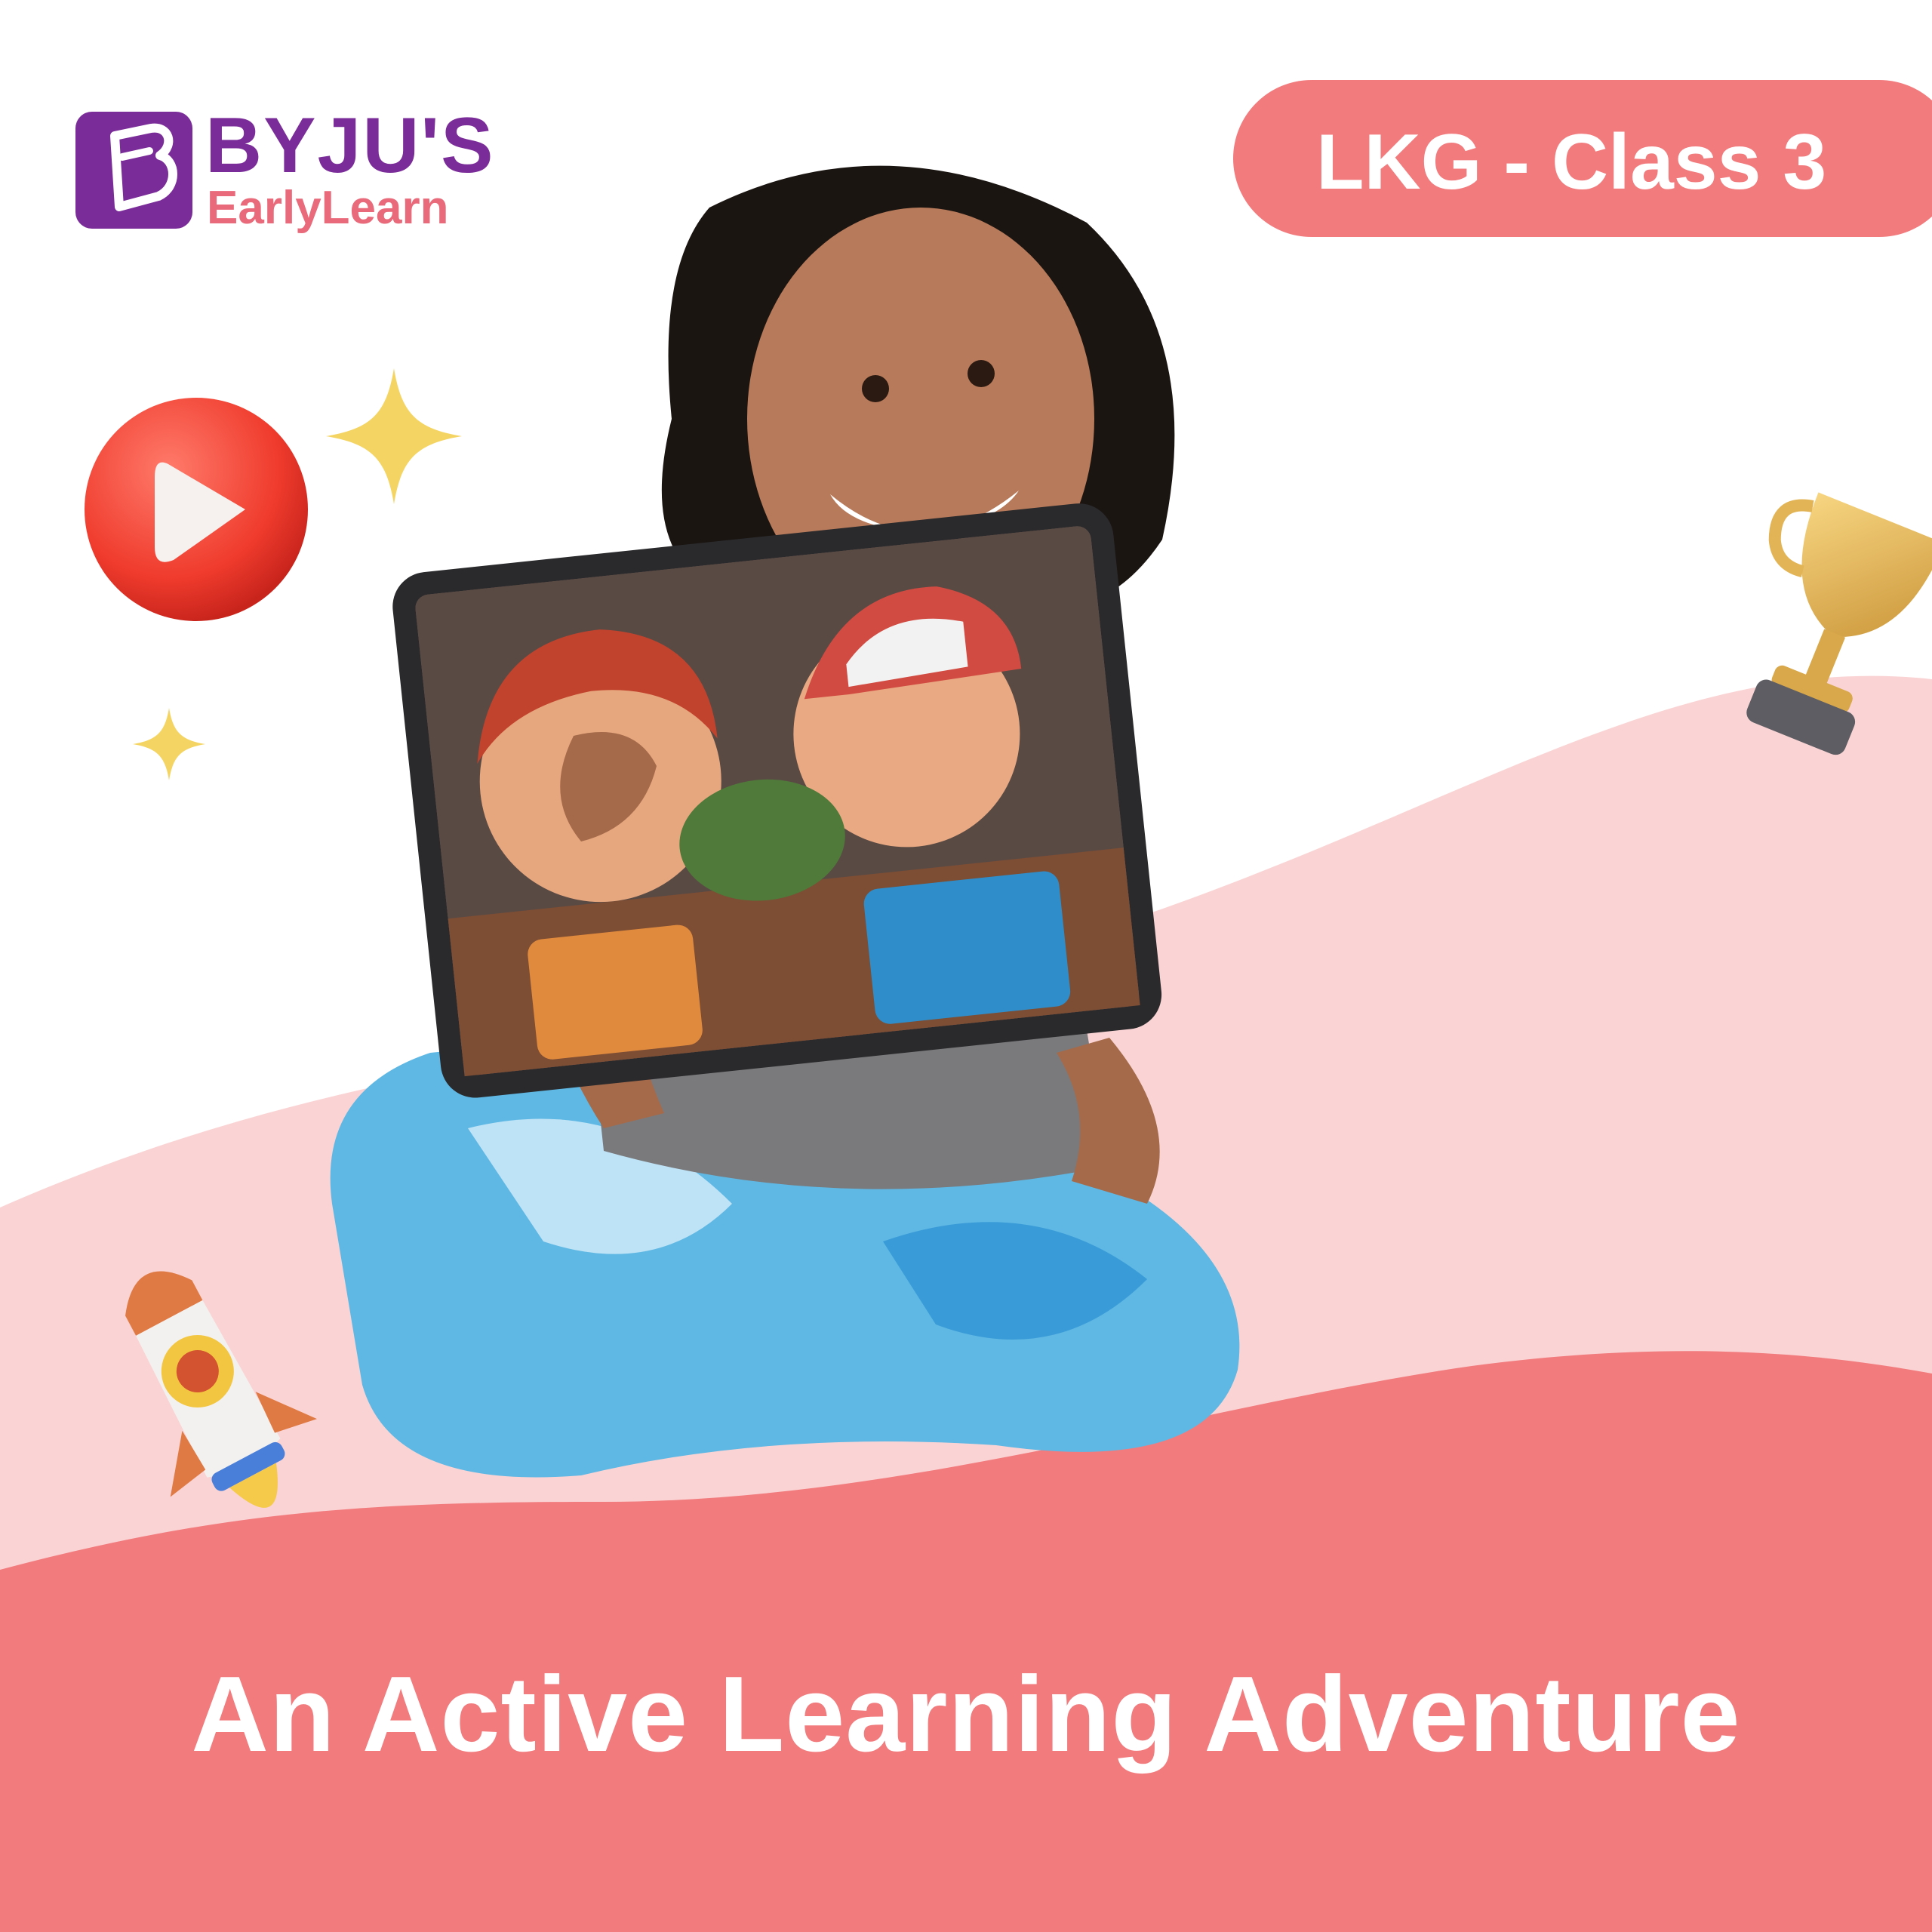 Image resolution: width=1932 pixels, height=1932 pixels. What do you see at coordinates (133, 170) in the screenshot?
I see `logo-mark-icon` at bounding box center [133, 170].